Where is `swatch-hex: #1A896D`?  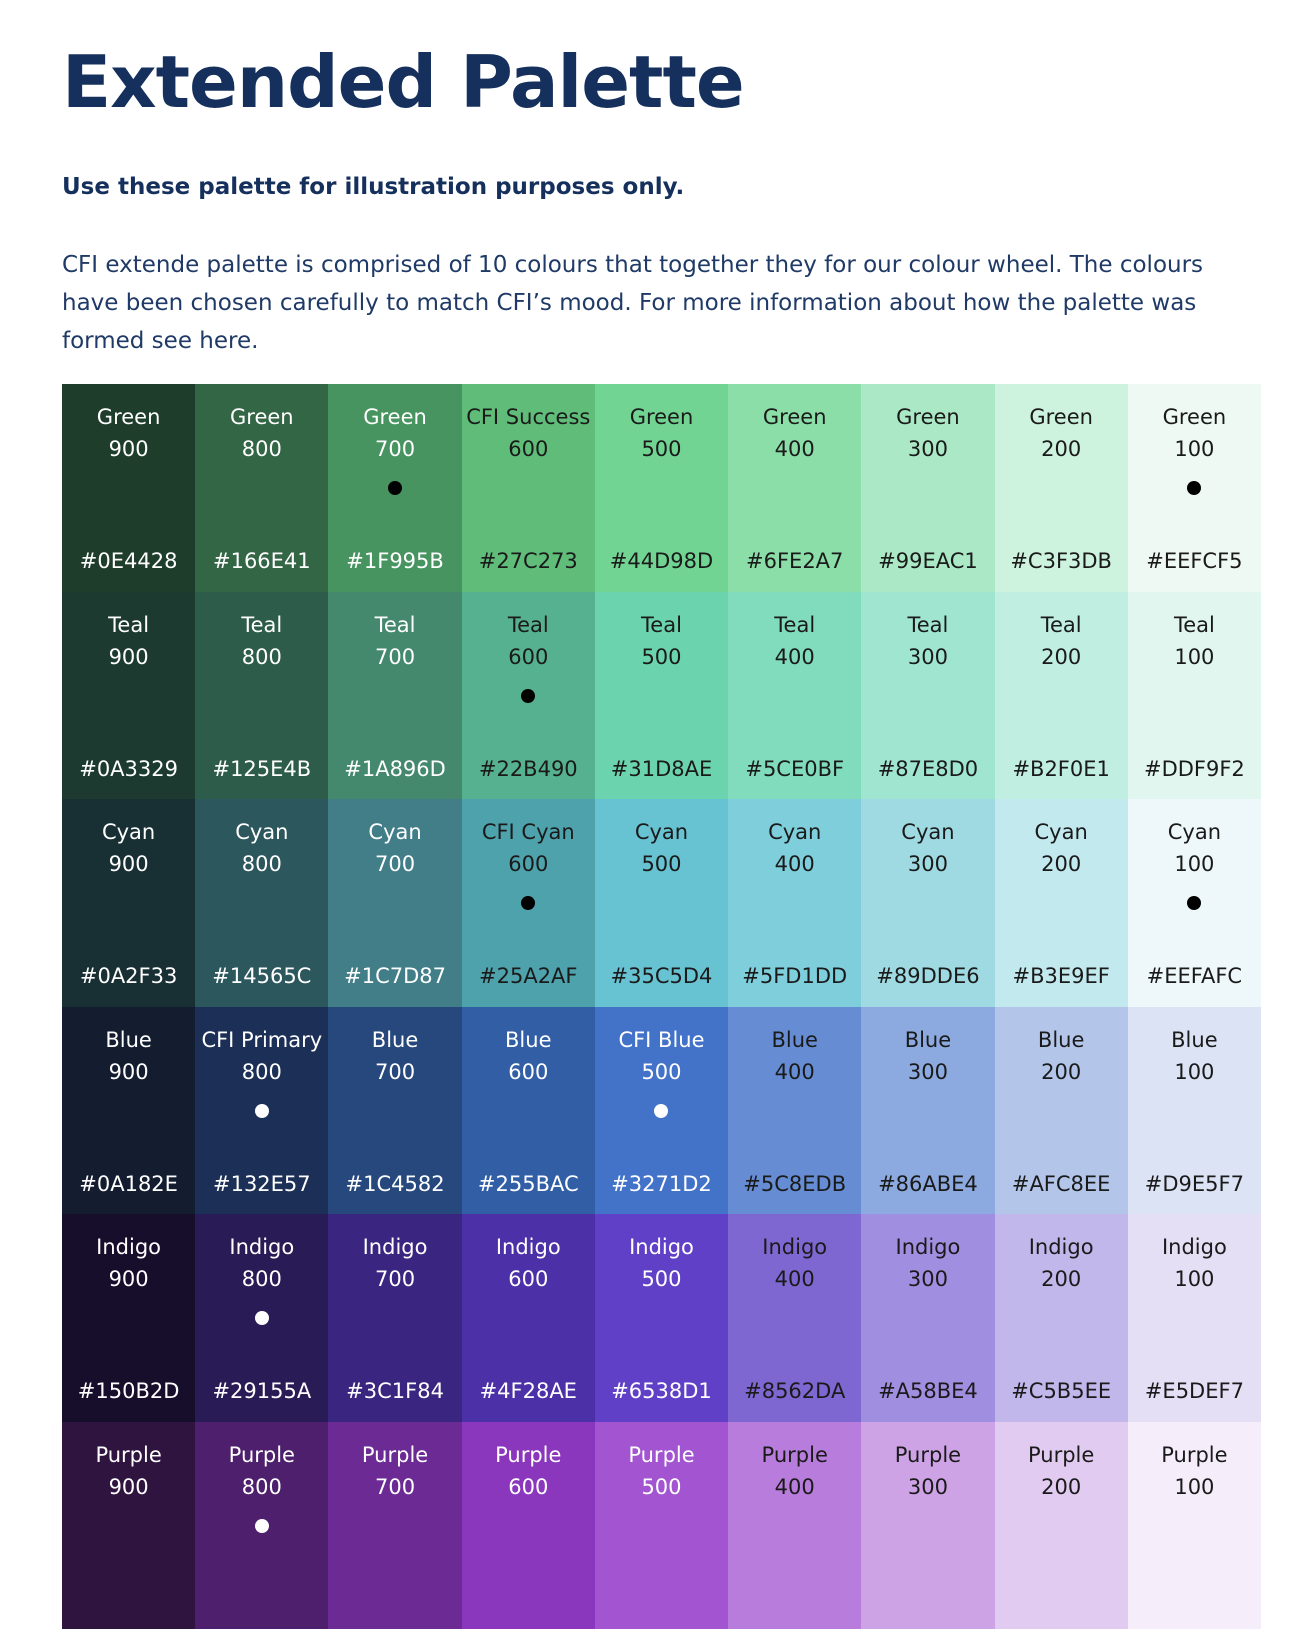
swatch-hex: #1A896D is located at coordinates (394, 769).